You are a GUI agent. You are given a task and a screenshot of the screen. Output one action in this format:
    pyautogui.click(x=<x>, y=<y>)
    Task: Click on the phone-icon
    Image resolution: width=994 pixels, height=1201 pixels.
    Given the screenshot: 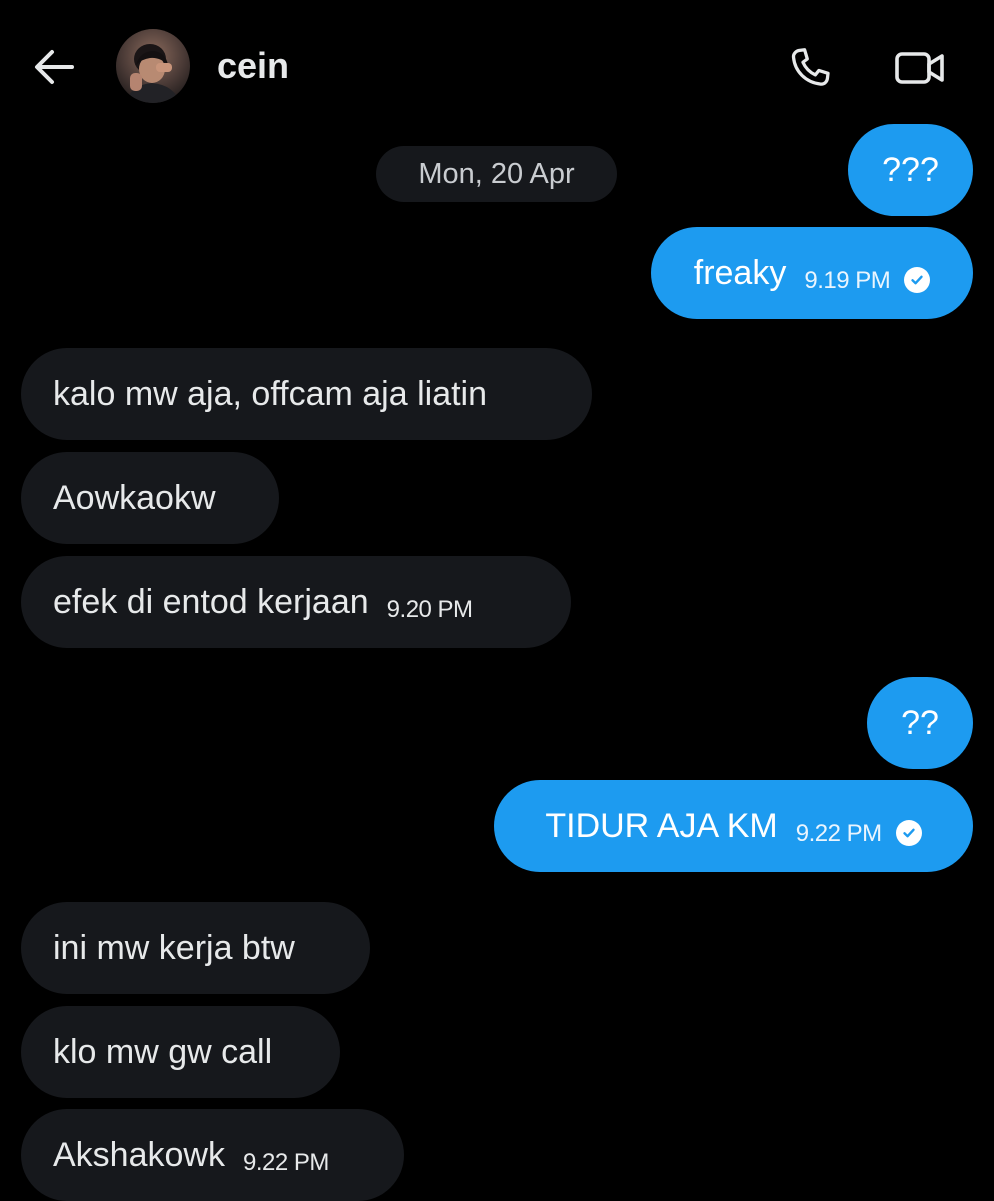 What is the action you would take?
    pyautogui.click(x=810, y=67)
    